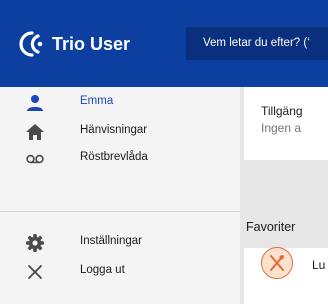  I want to click on availability-title: Tillgäng, so click(282, 111).